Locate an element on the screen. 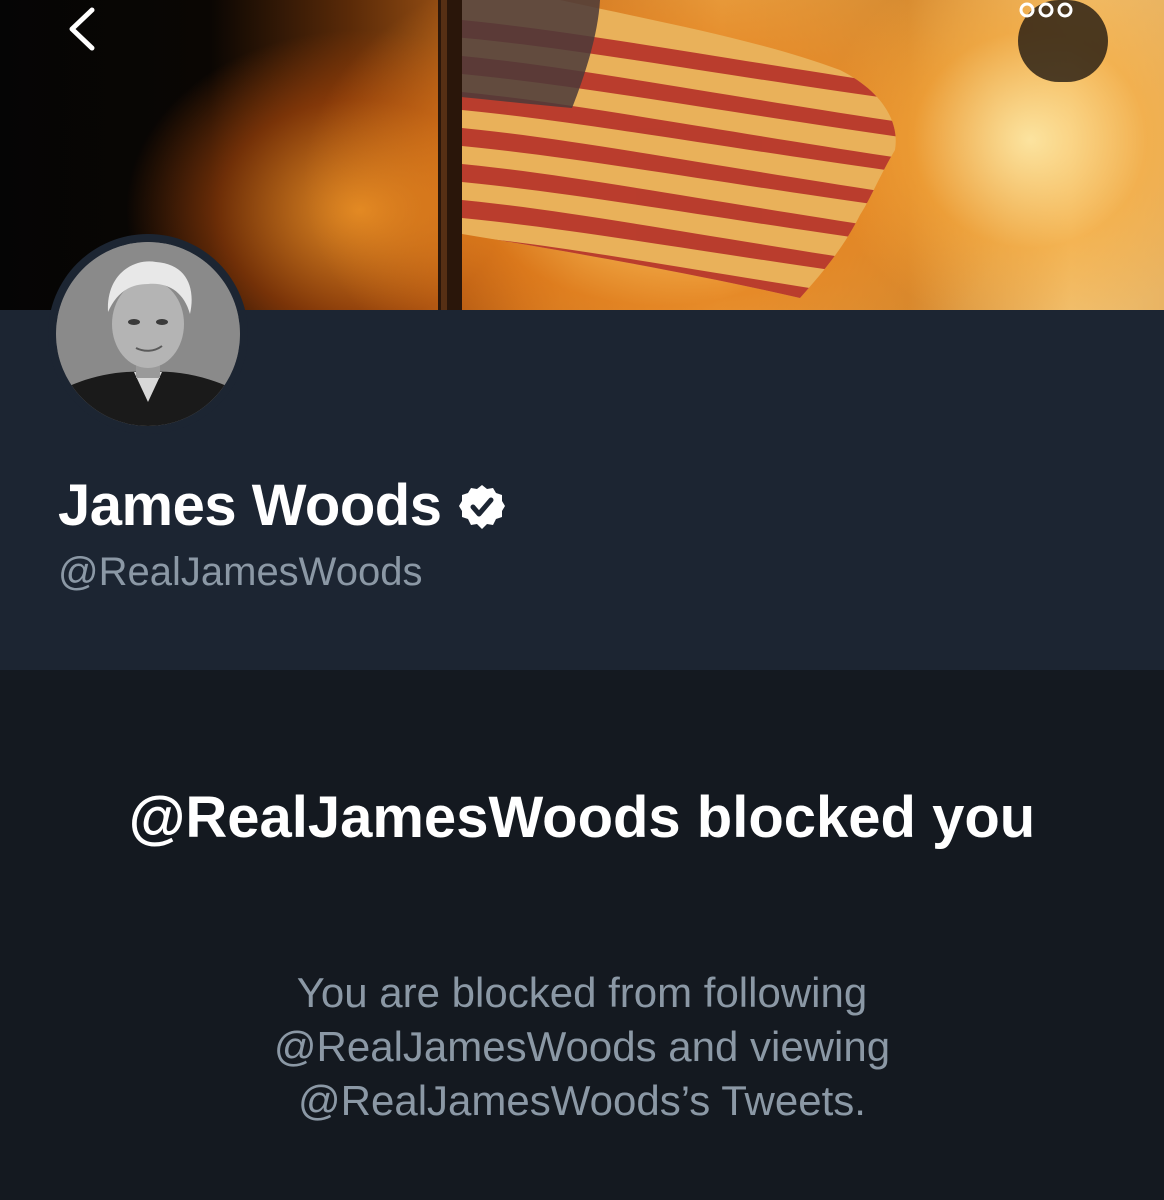 This screenshot has width=1164, height=1200. more-horizontal-icon is located at coordinates (1046, 10).